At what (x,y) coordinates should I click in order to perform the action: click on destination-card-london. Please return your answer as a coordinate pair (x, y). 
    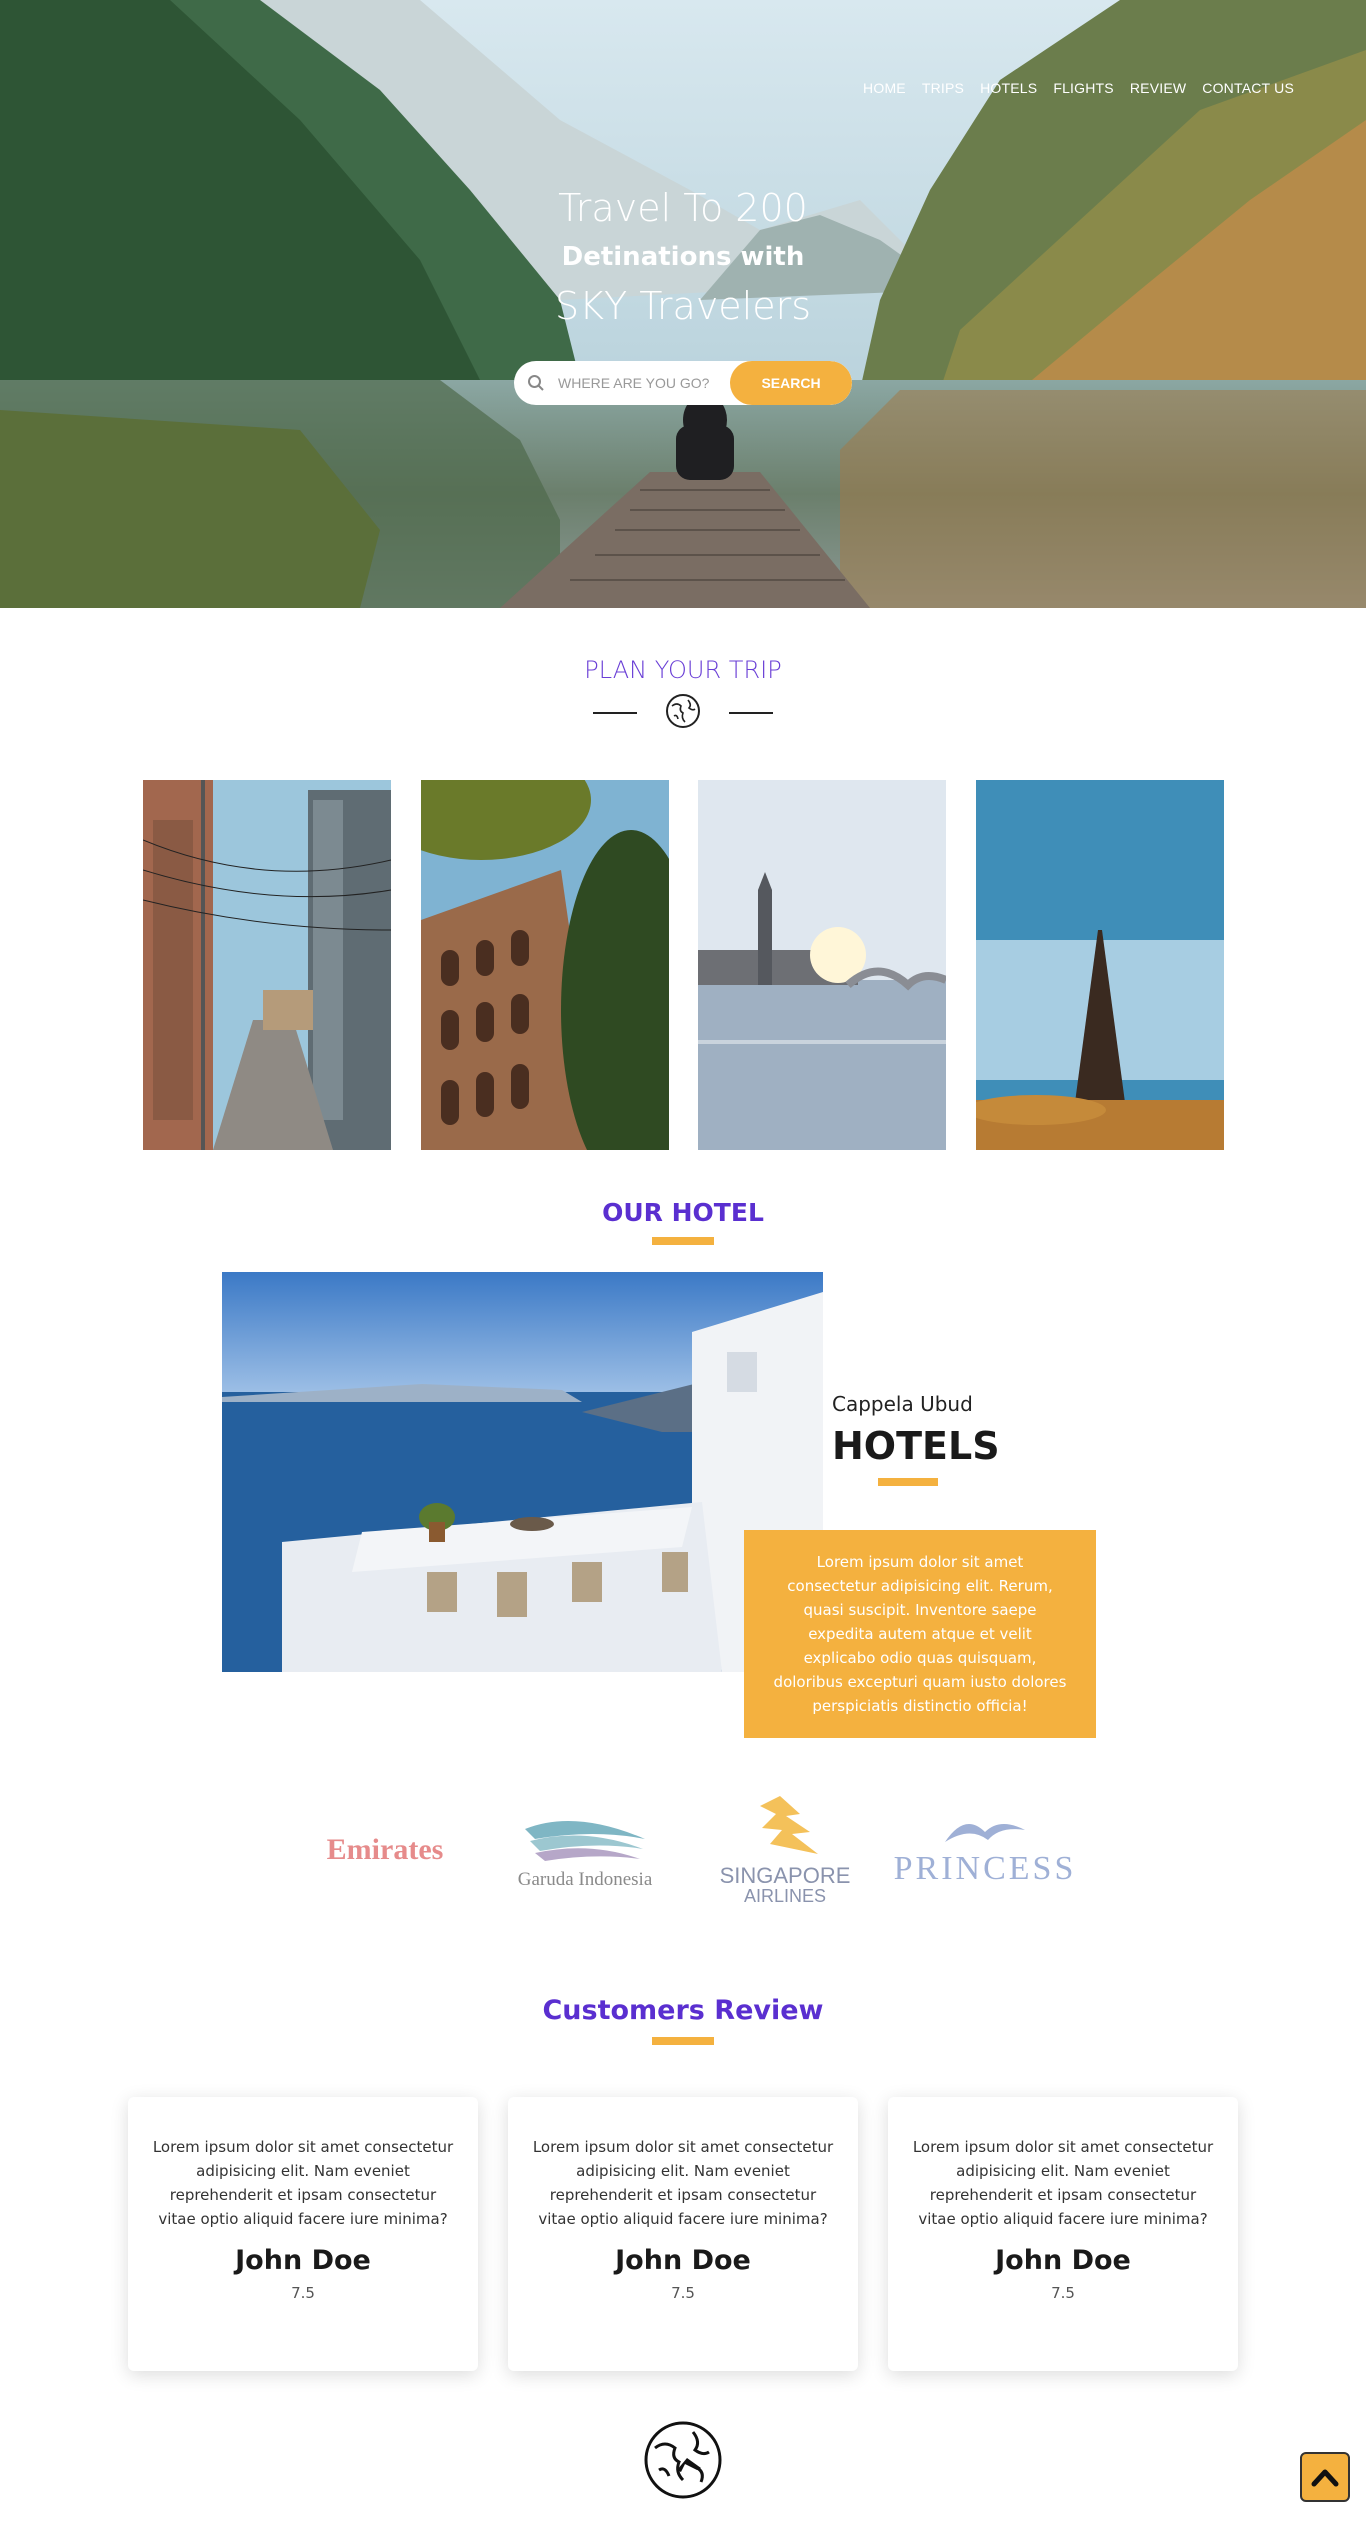
    Looking at the image, I should click on (822, 965).